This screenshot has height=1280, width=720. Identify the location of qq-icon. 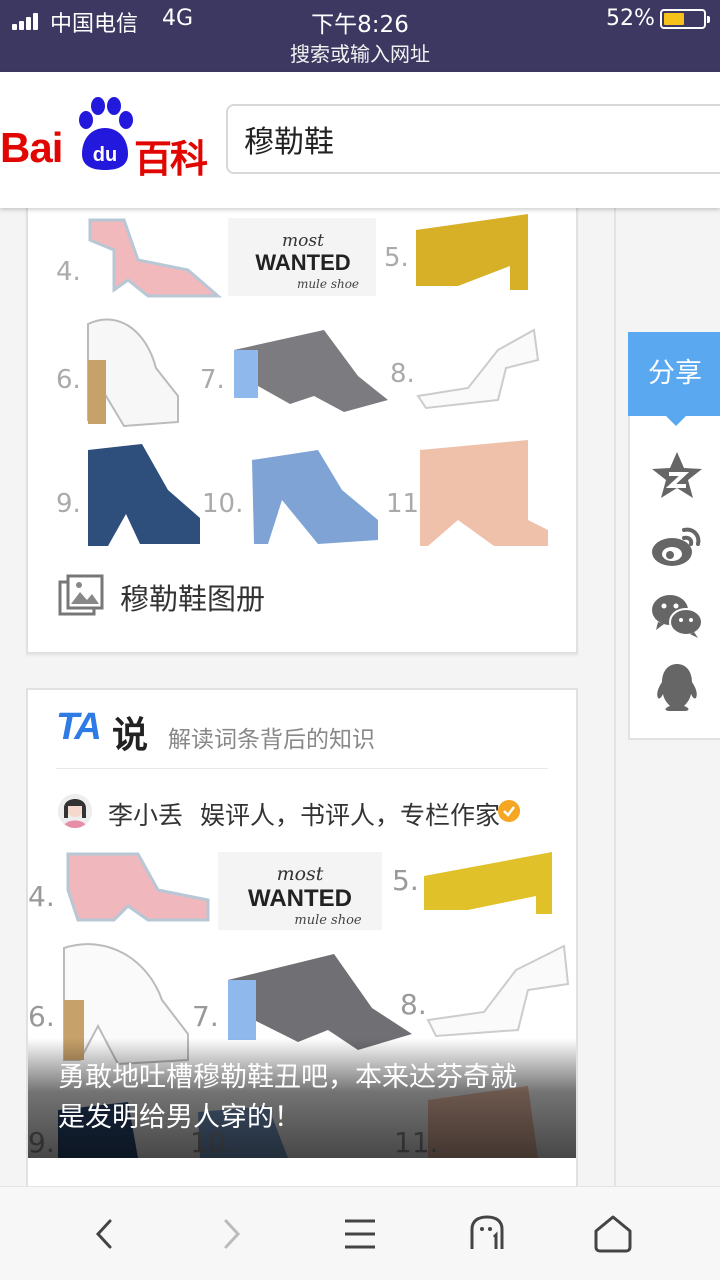
(677, 687).